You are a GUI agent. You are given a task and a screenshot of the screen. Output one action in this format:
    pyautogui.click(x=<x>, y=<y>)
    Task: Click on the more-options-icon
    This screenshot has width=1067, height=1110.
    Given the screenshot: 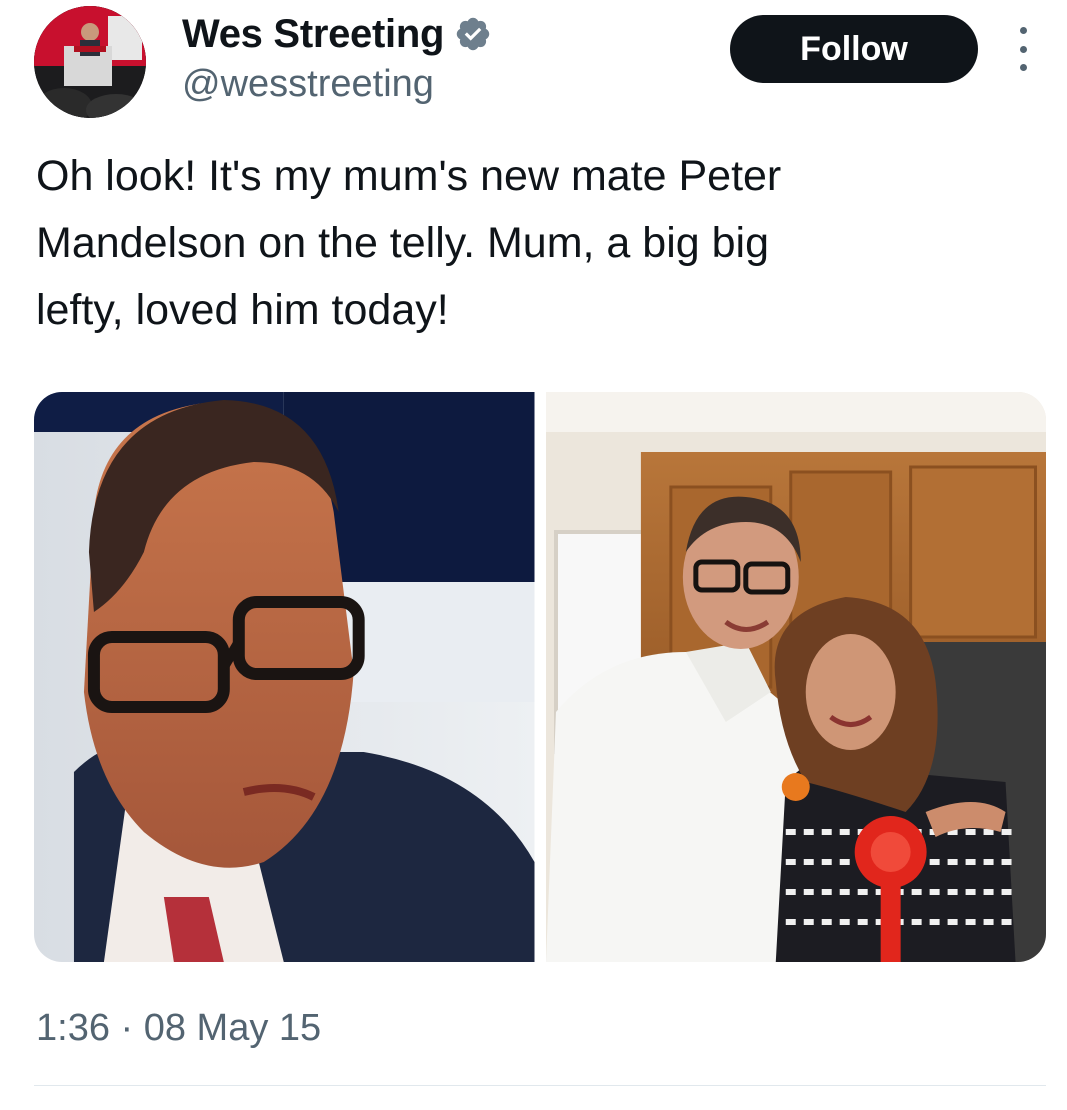 What is the action you would take?
    pyautogui.click(x=1023, y=49)
    